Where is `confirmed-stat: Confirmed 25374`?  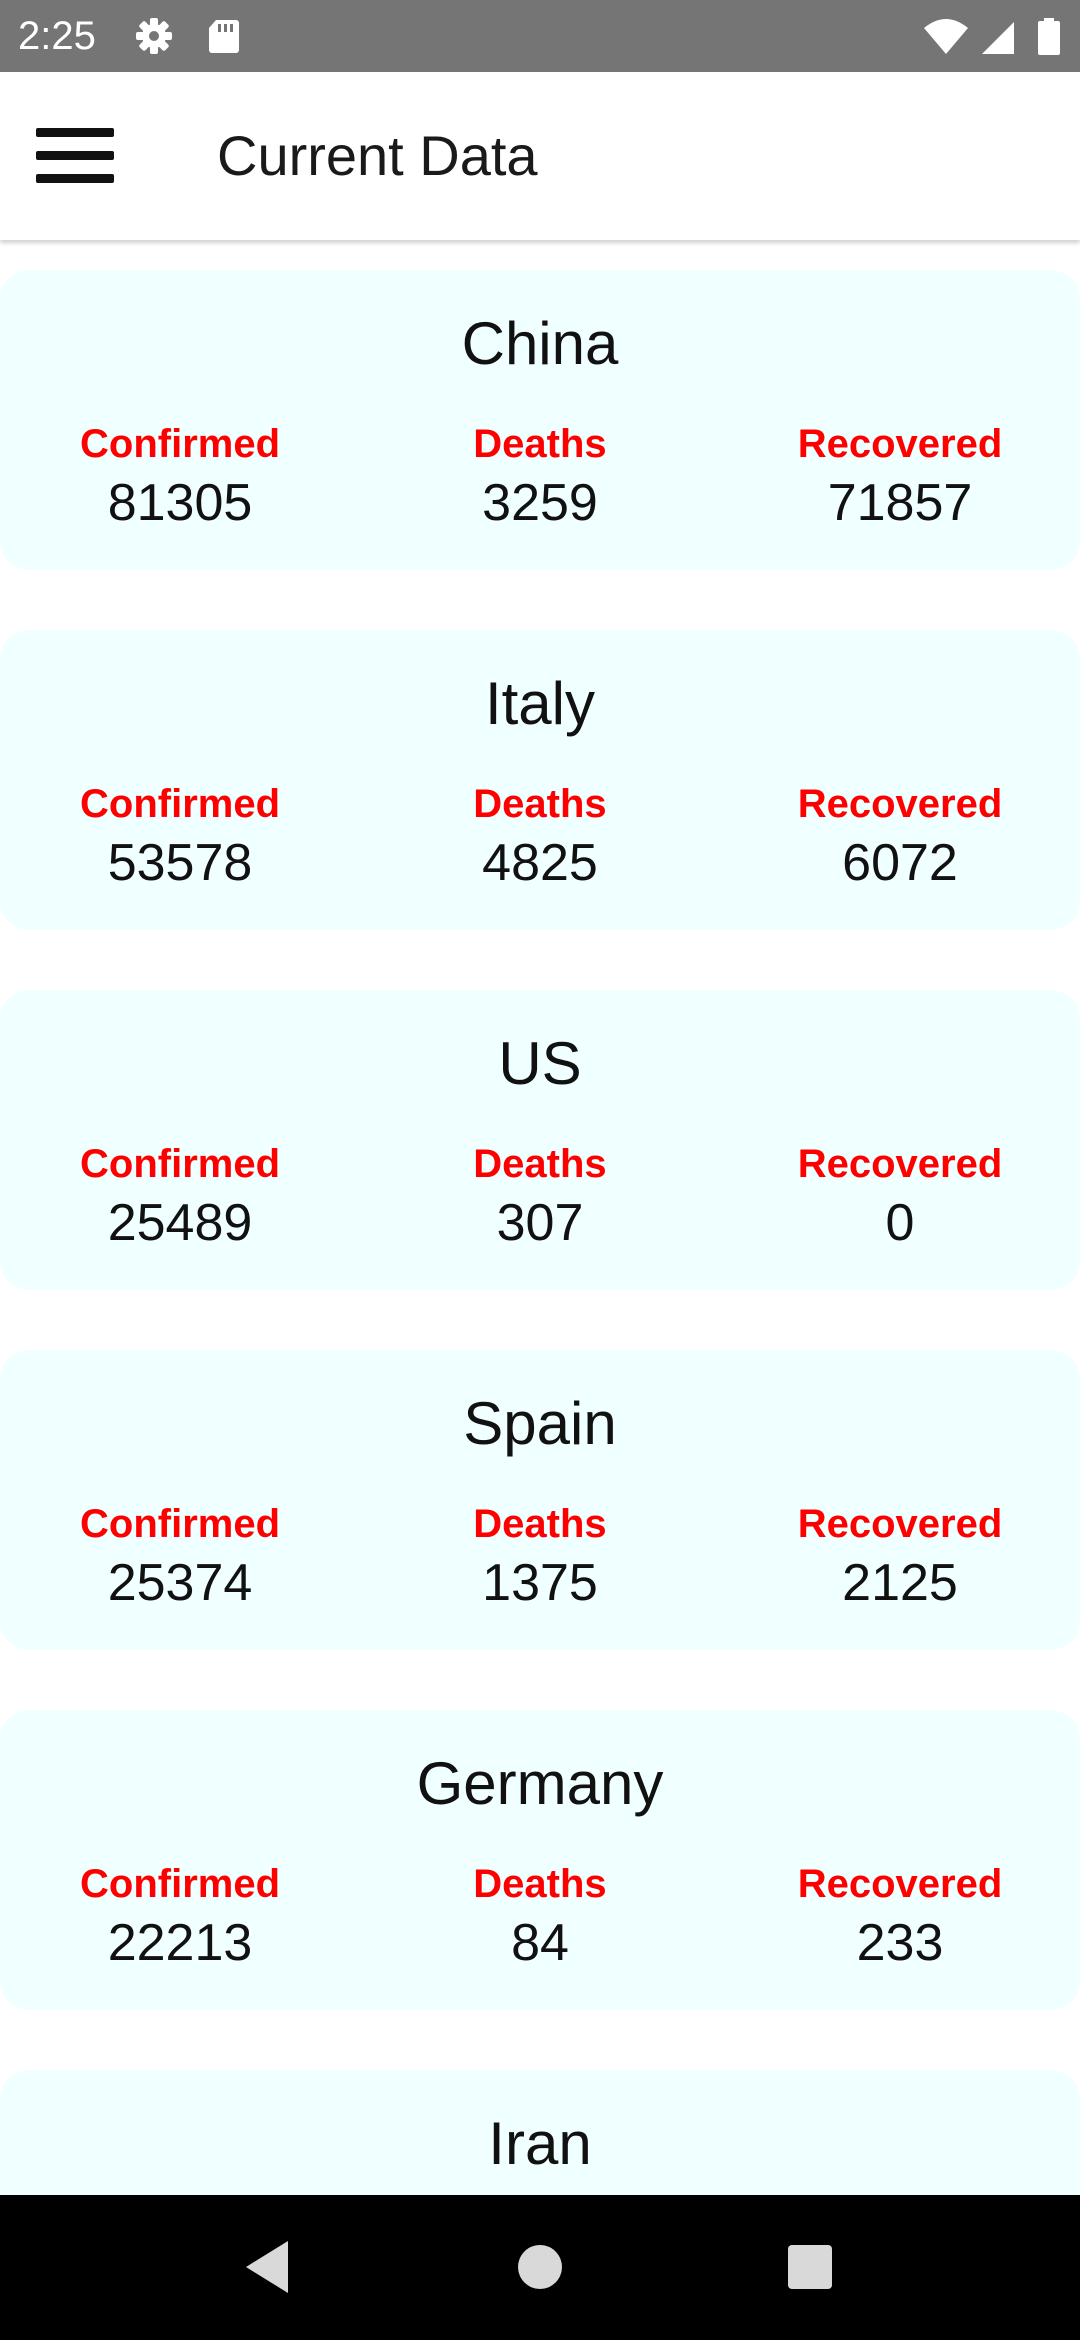 confirmed-stat: Confirmed 25374 is located at coordinates (180, 1557).